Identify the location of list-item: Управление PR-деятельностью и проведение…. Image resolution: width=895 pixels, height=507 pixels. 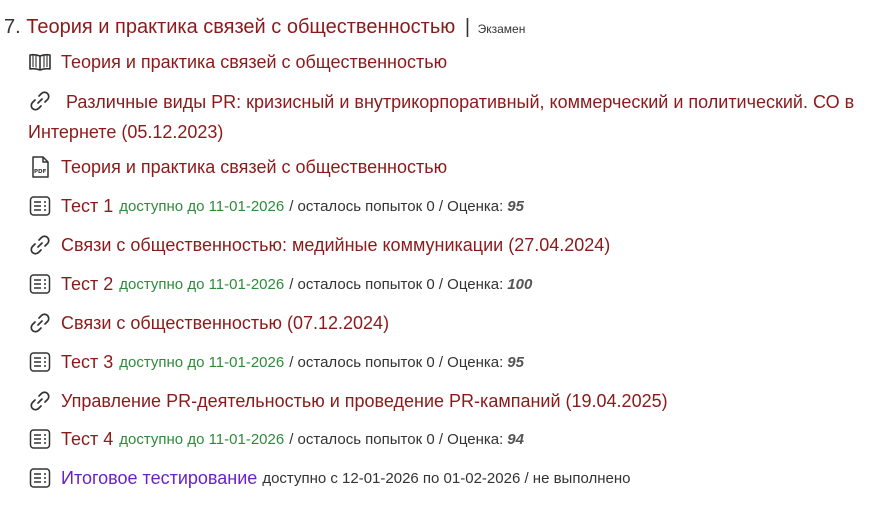
(457, 401).